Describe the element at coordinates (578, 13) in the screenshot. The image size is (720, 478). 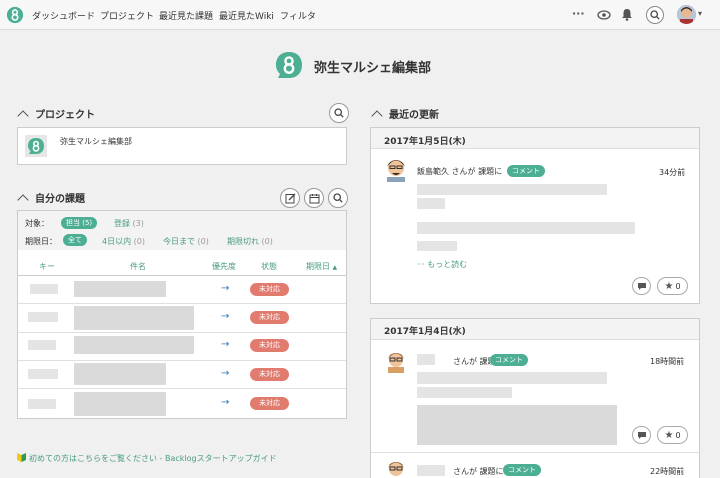
I see `more-menu-icon: ···` at that location.